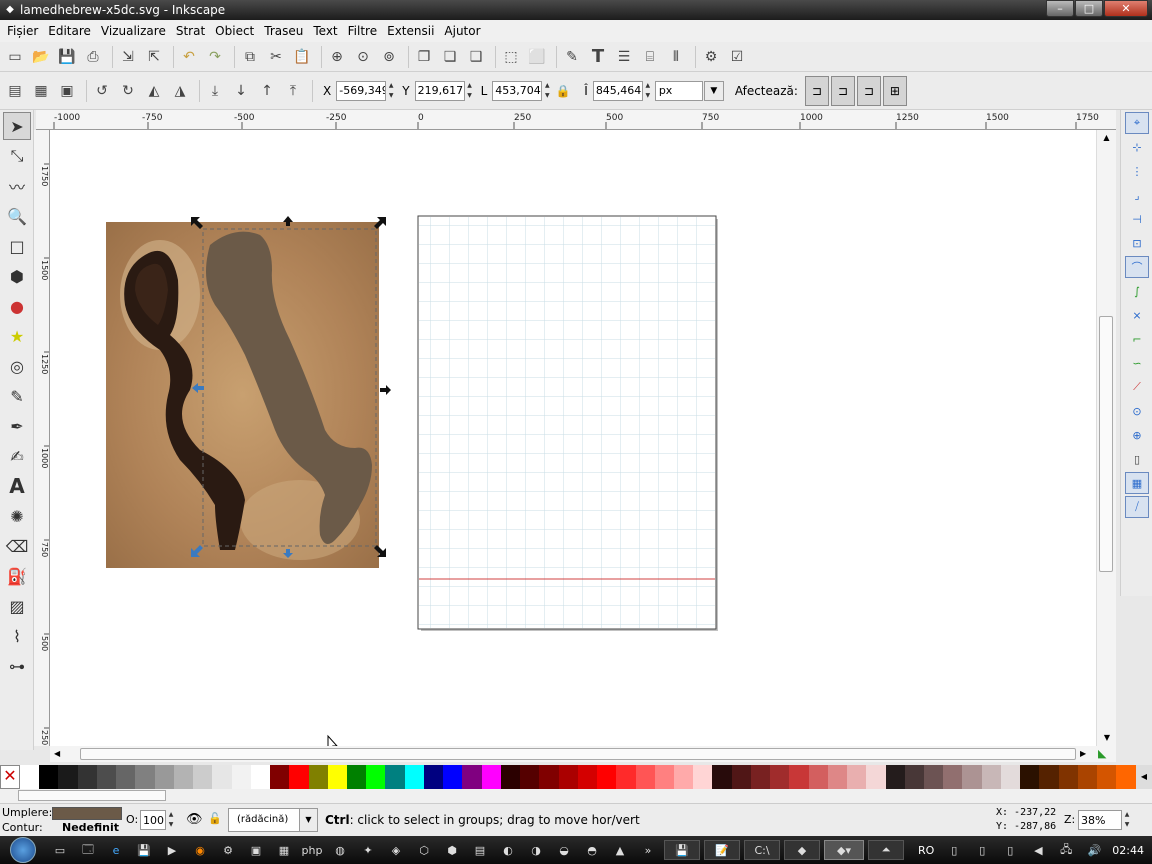  I want to click on zoom-tool-icon: 🔍, so click(17, 216).